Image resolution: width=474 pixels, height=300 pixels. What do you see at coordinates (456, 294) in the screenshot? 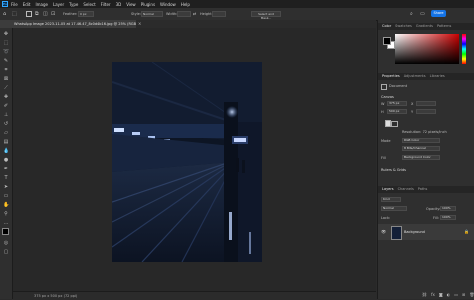
I see `new-group-icon: ▭` at bounding box center [456, 294].